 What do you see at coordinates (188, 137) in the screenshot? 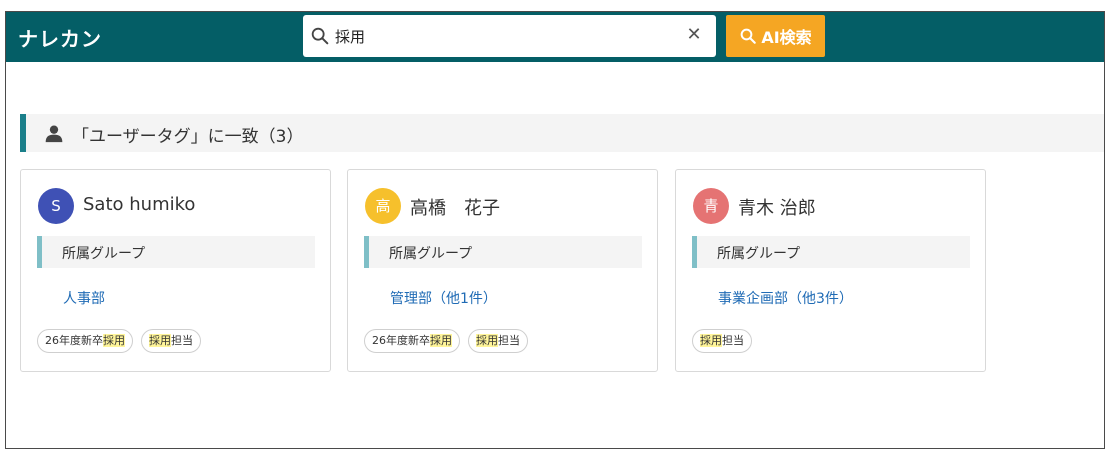
I see `section-title: 「ユーザータグ」に一致（3）` at bounding box center [188, 137].